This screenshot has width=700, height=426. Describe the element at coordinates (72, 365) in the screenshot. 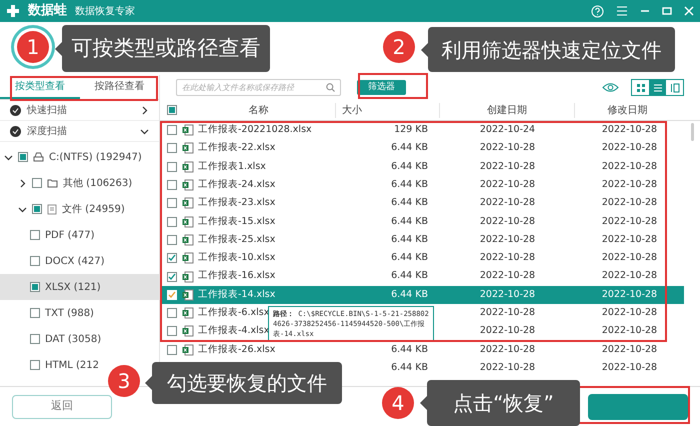

I see `tree-label: HTML (212` at that location.